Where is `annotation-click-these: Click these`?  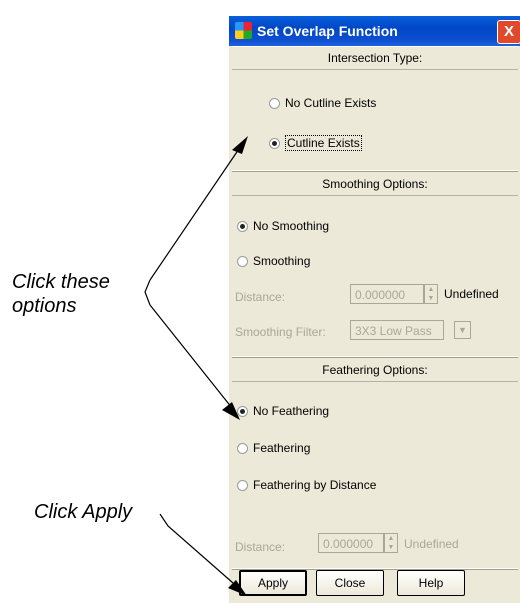
annotation-click-these: Click these is located at coordinates (61, 282).